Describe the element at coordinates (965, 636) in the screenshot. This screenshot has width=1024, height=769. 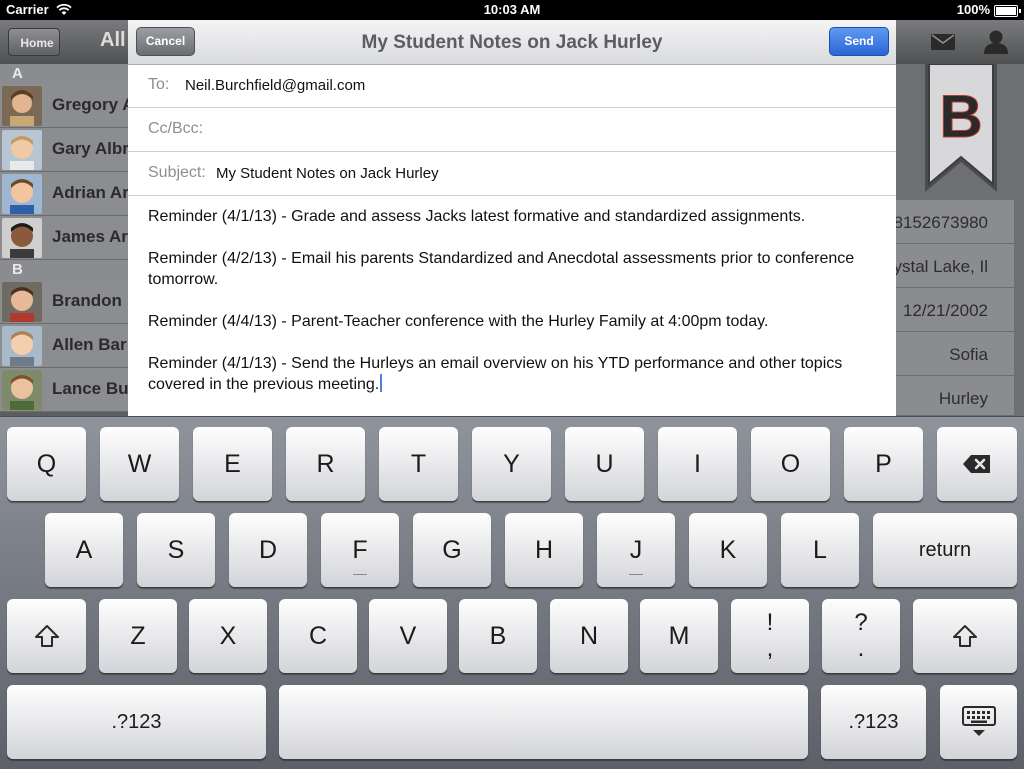
I see `shift-key-right` at that location.